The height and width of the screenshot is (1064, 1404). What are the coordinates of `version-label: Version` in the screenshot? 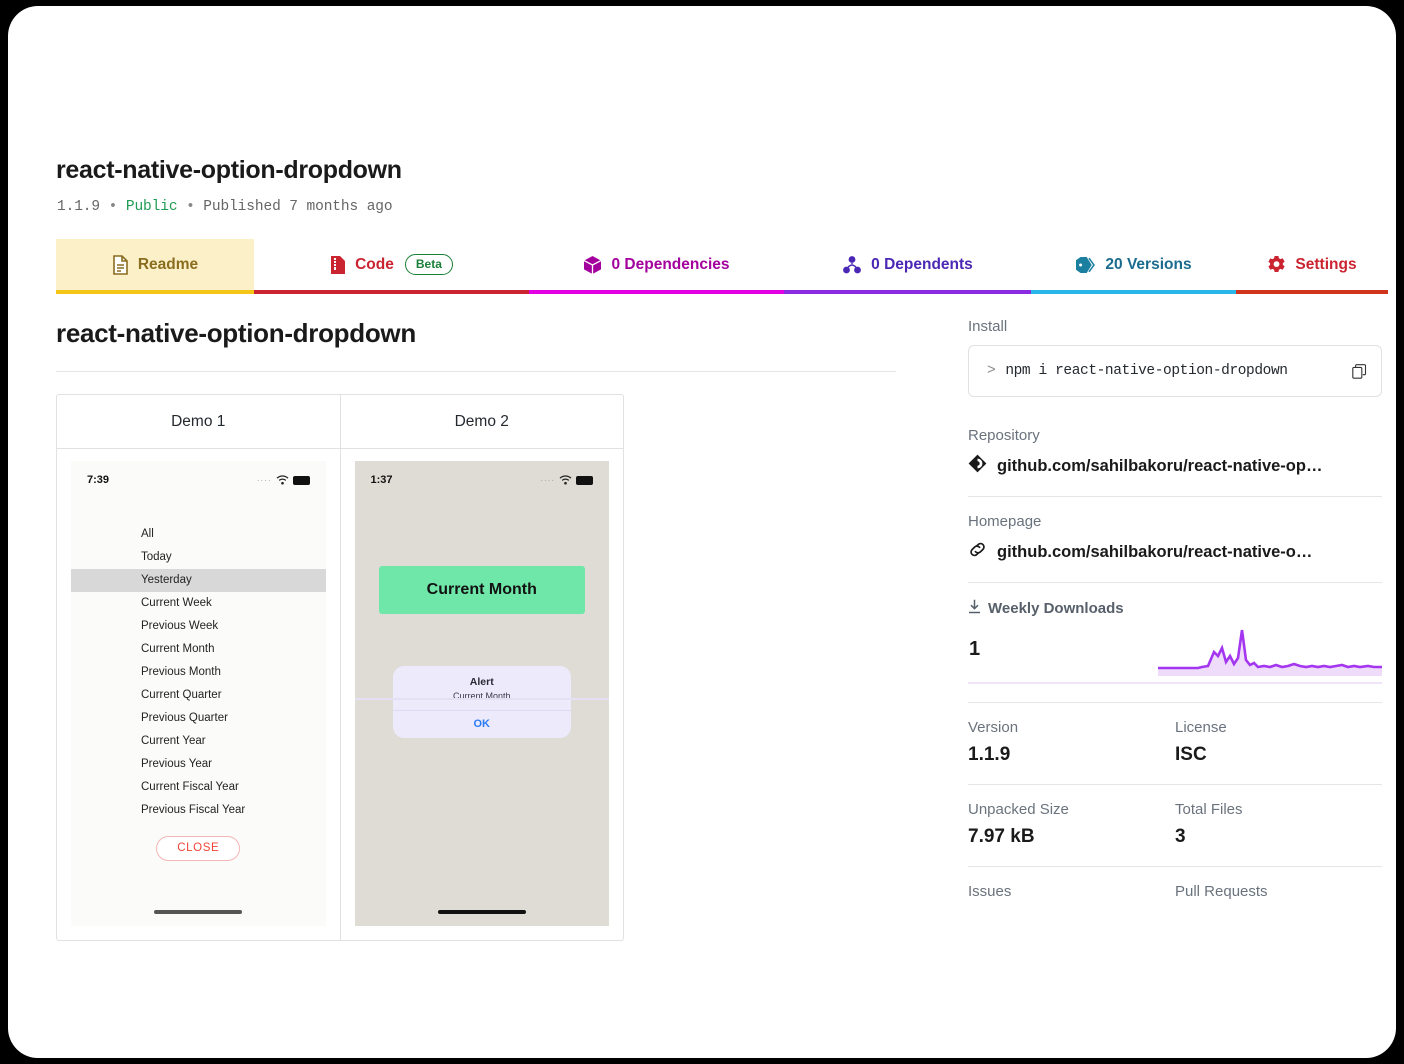 It's located at (993, 727).